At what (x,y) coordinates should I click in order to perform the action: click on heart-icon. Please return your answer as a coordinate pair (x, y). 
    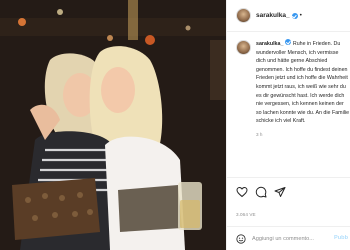
    Looking at the image, I should click on (242, 192).